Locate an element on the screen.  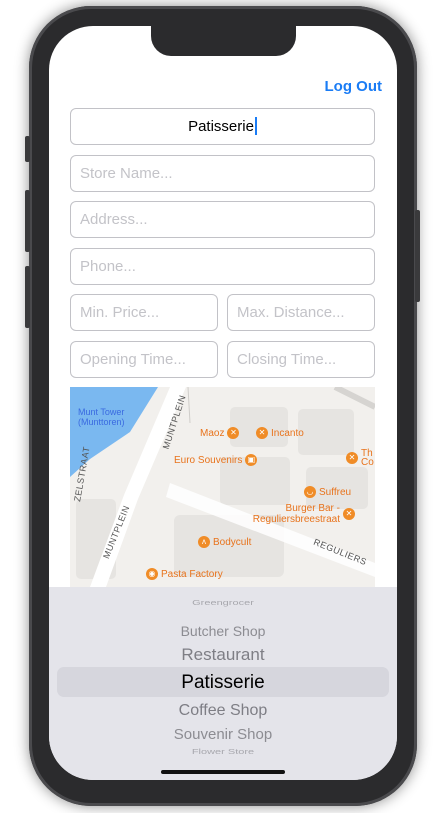
picker-item: Restaurant is located at coordinates (223, 655).